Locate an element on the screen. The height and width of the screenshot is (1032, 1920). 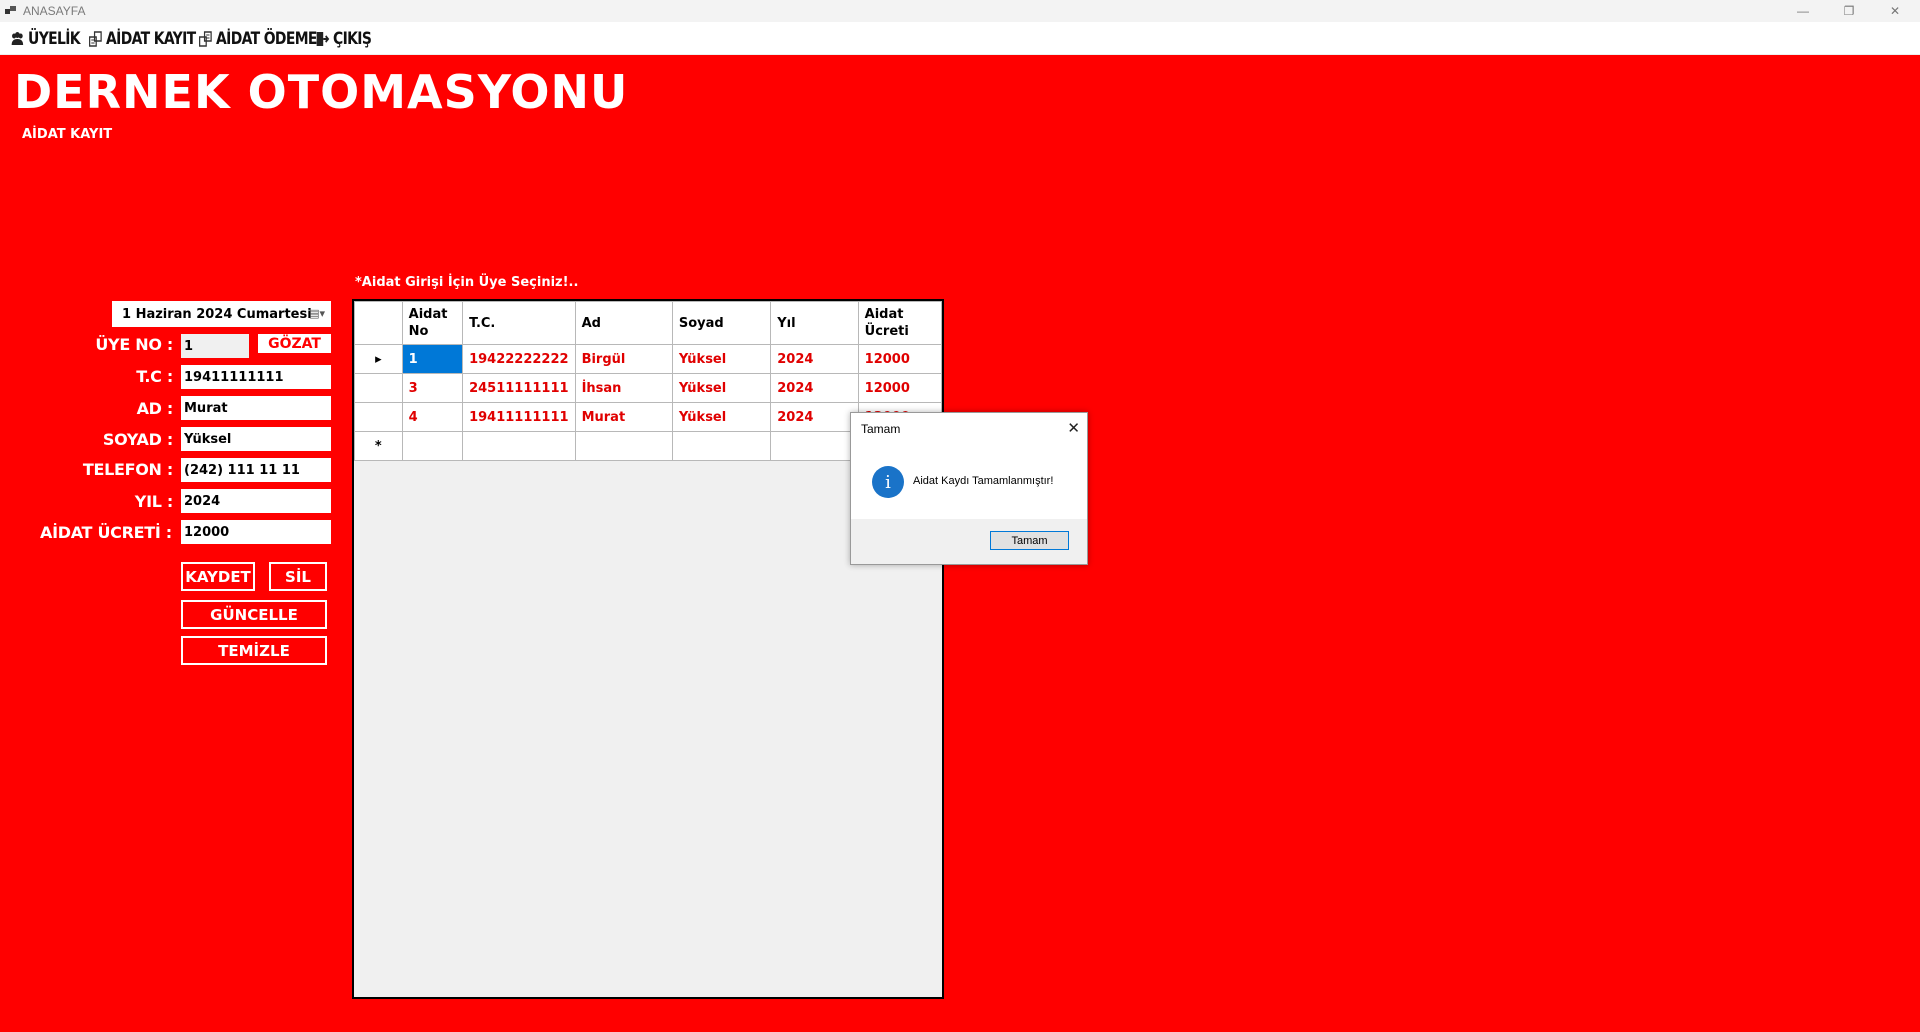
window-titlebar: ANASAYFA — ❐ ✕ is located at coordinates (960, 11).